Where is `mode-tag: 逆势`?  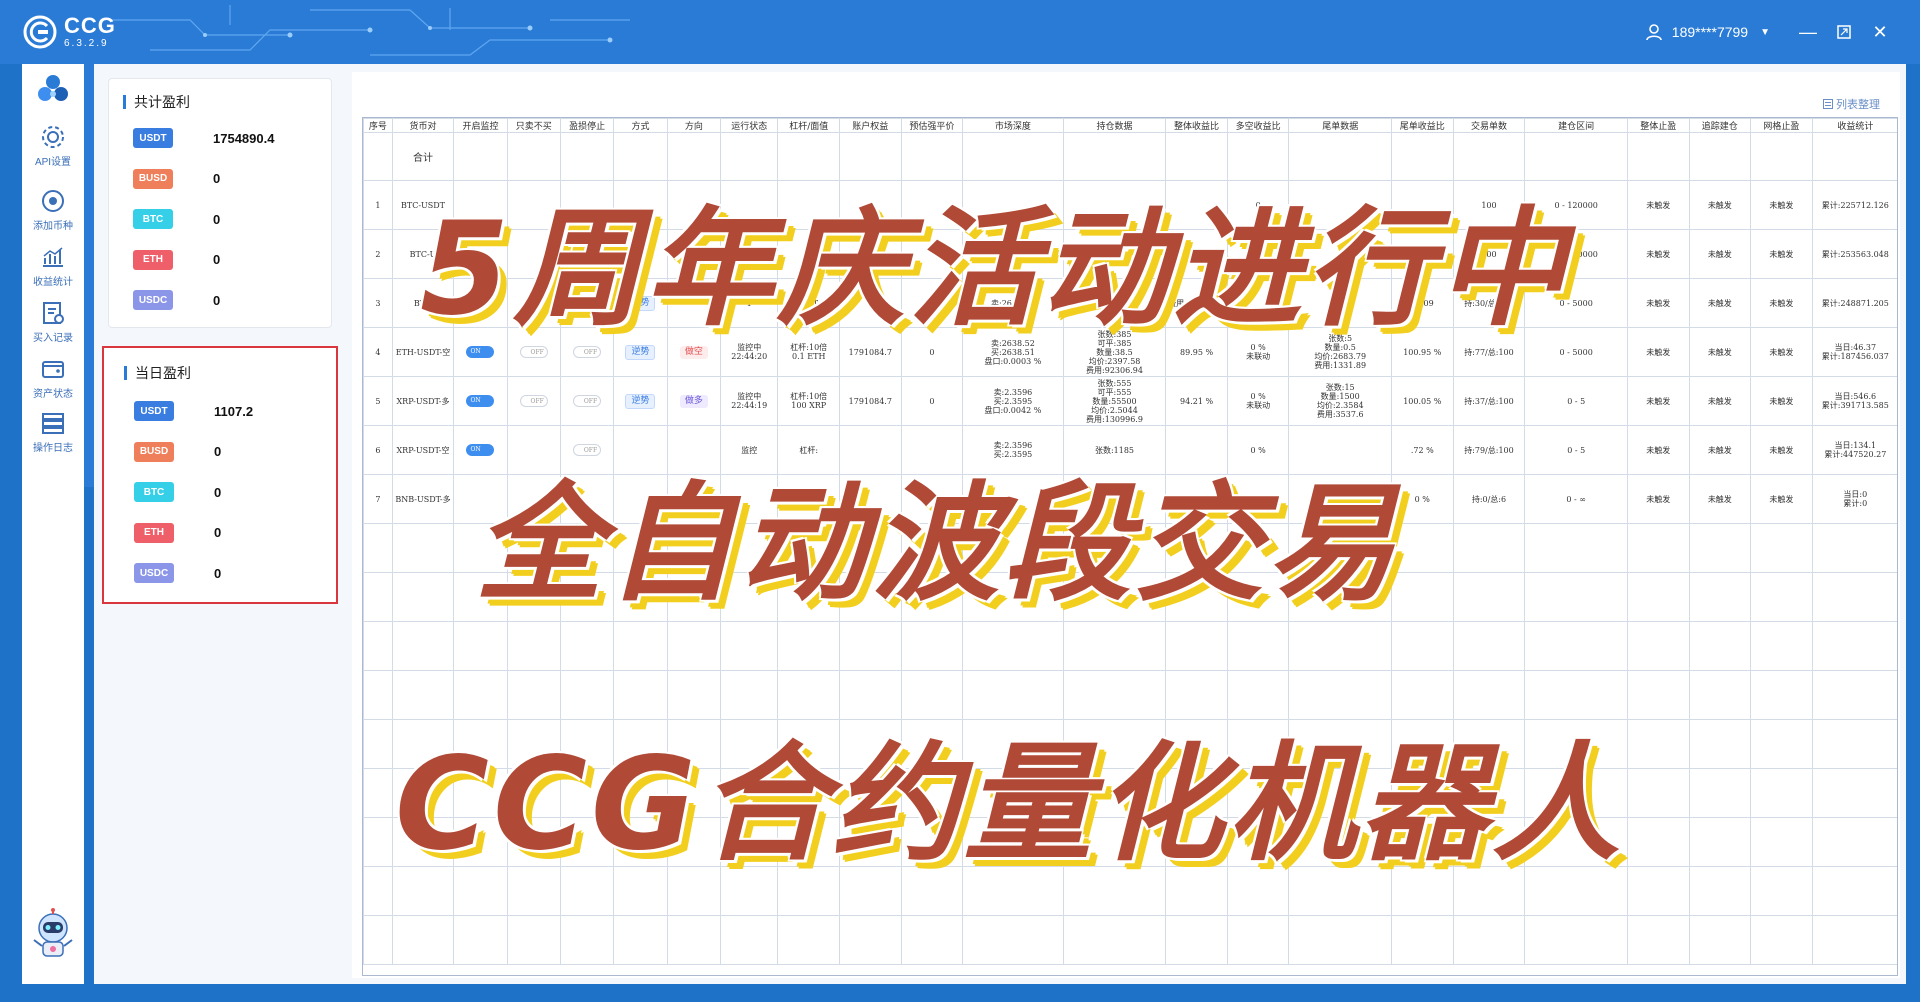
mode-tag: 逆势 is located at coordinates (640, 401).